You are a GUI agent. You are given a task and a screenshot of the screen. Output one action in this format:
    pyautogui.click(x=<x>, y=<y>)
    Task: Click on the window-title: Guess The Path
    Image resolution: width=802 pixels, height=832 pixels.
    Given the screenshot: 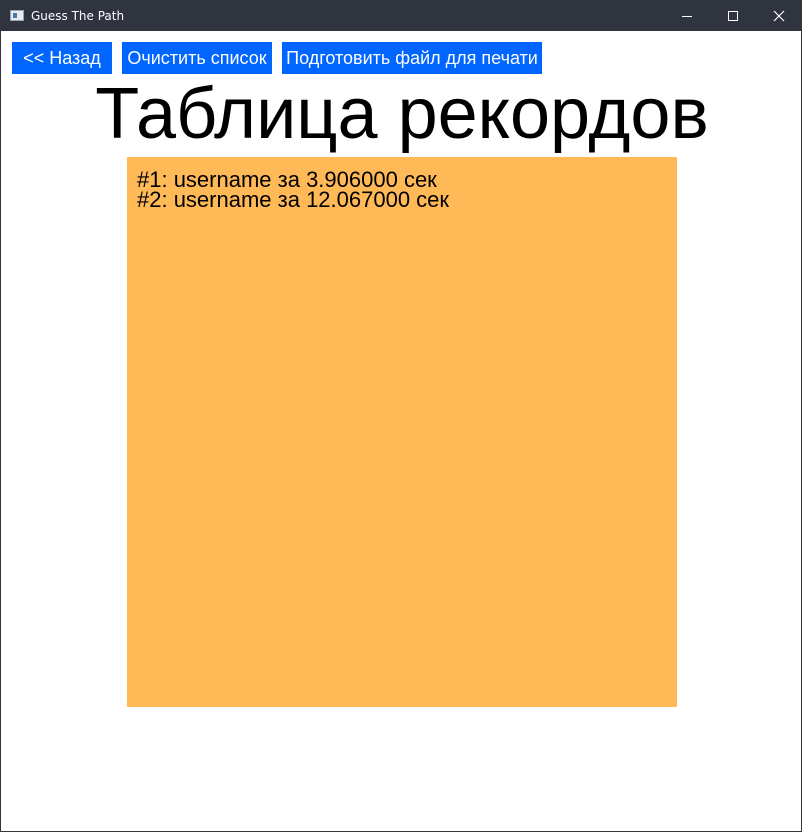 What is the action you would take?
    pyautogui.click(x=78, y=16)
    